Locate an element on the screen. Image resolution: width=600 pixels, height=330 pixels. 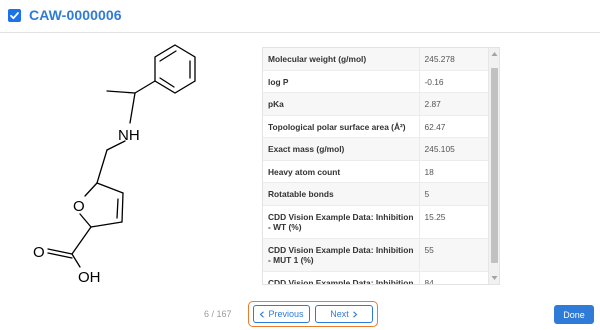
chevron-right-icon is located at coordinates (355, 314).